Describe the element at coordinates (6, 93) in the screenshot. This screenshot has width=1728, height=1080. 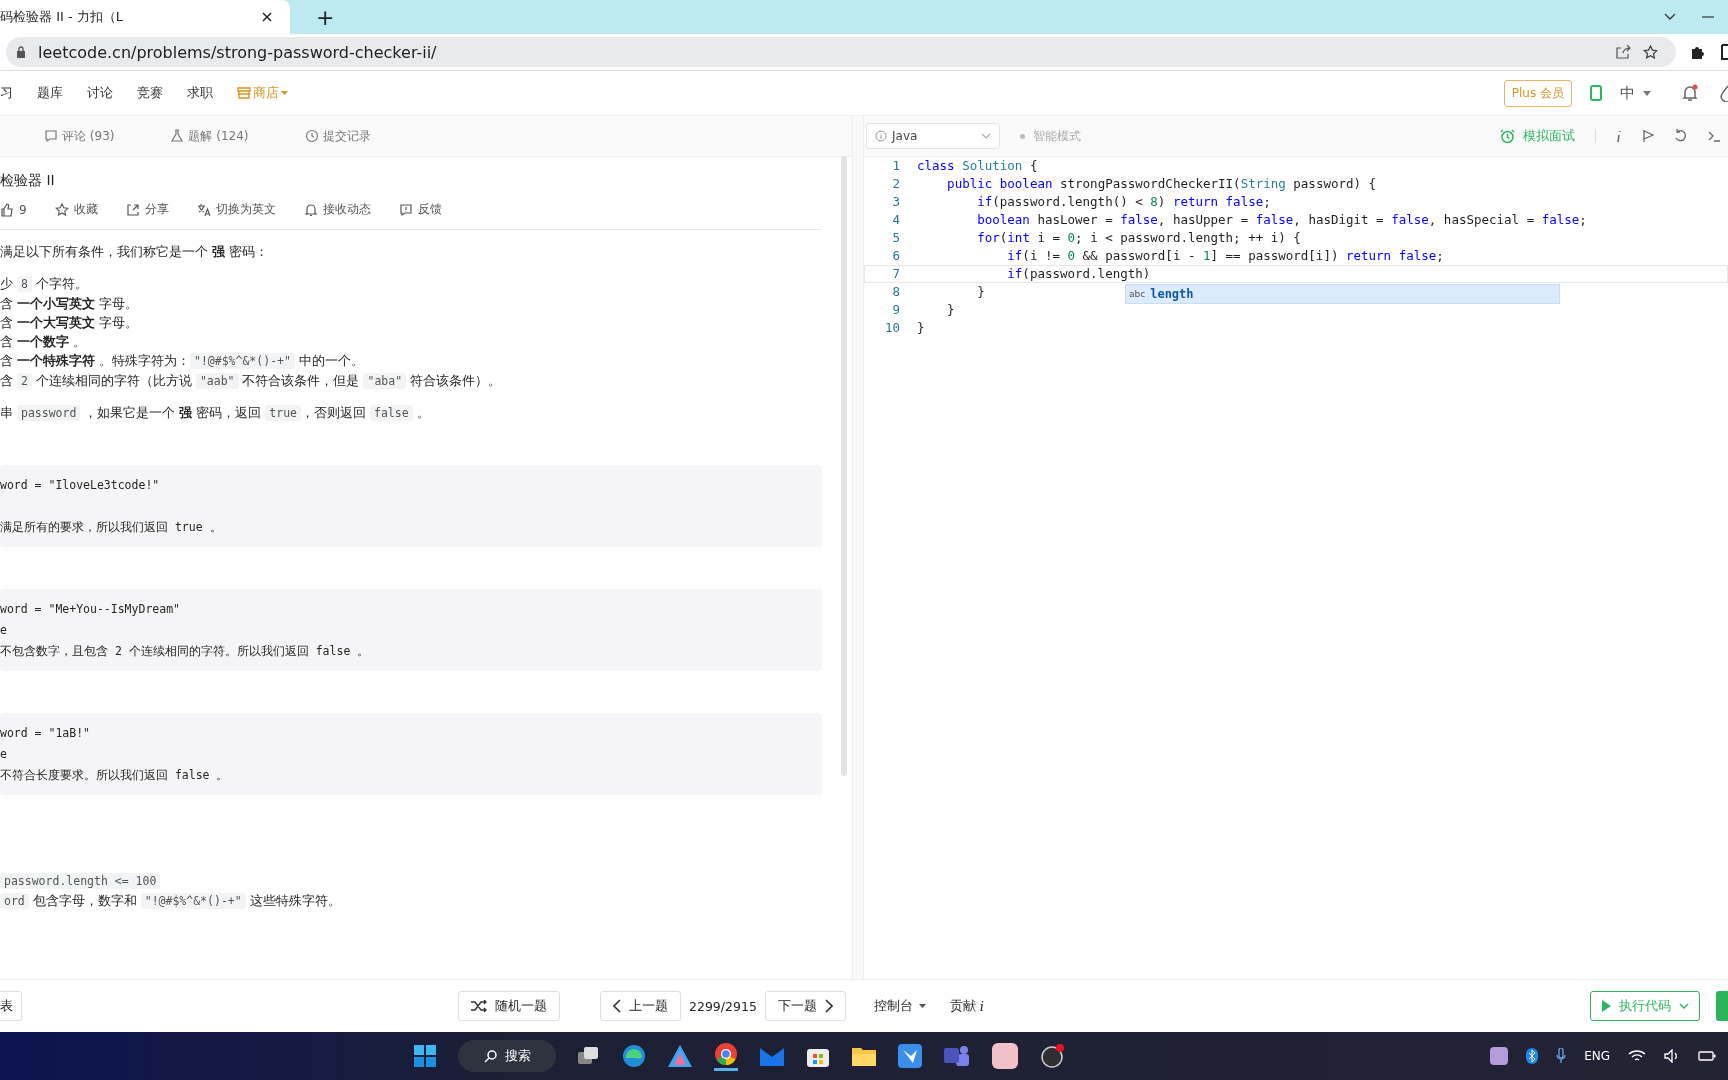
I see `nav-link: 习` at that location.